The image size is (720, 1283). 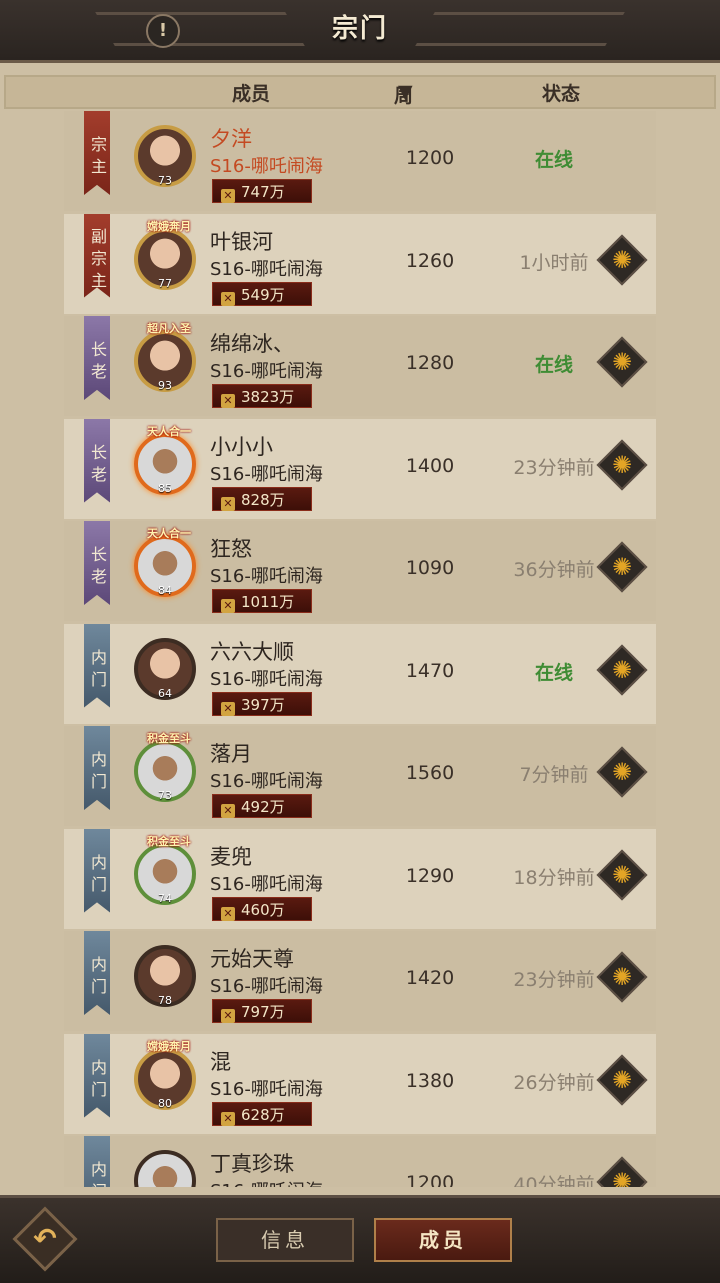 I want to click on bottom-bar: ↶ 信息 成员, so click(x=360, y=1239).